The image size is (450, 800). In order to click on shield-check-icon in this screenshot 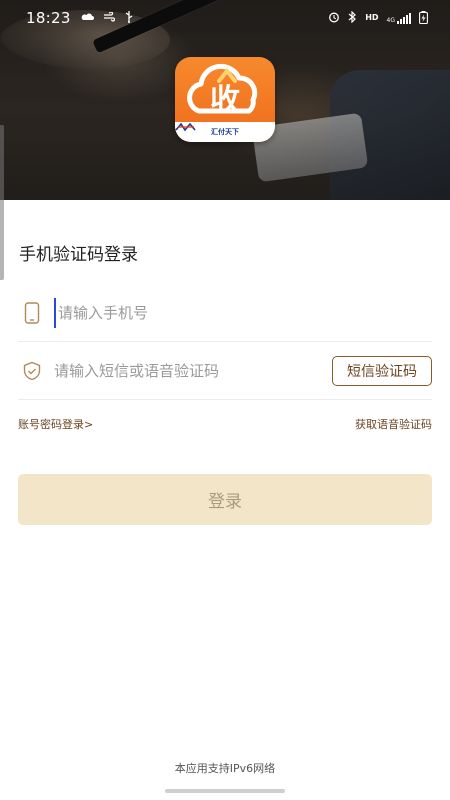, I will do `click(32, 371)`.